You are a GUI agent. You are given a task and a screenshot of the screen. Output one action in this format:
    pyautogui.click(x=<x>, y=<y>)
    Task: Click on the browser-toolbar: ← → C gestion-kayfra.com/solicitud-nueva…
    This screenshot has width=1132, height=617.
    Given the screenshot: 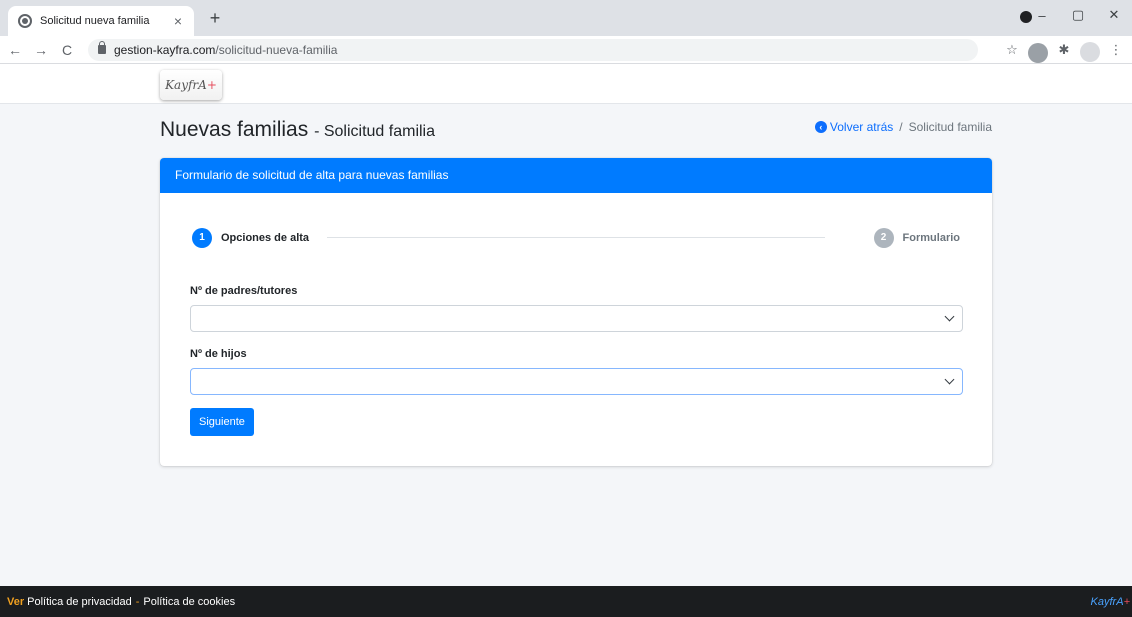 What is the action you would take?
    pyautogui.click(x=566, y=50)
    